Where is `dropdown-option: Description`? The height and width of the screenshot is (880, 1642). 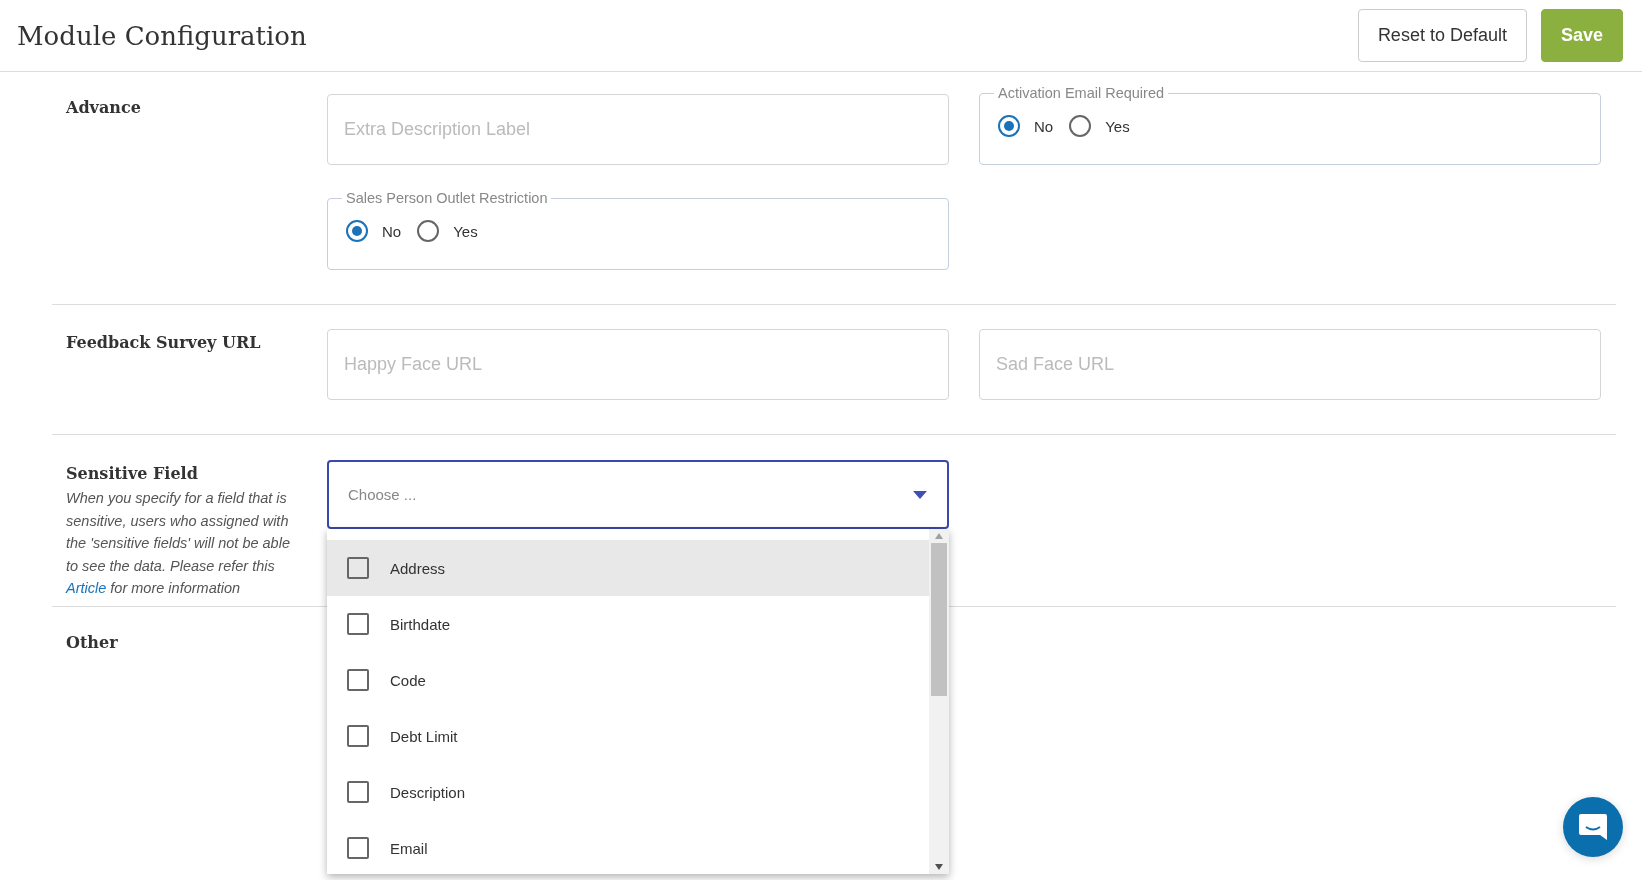
dropdown-option: Description is located at coordinates (628, 792).